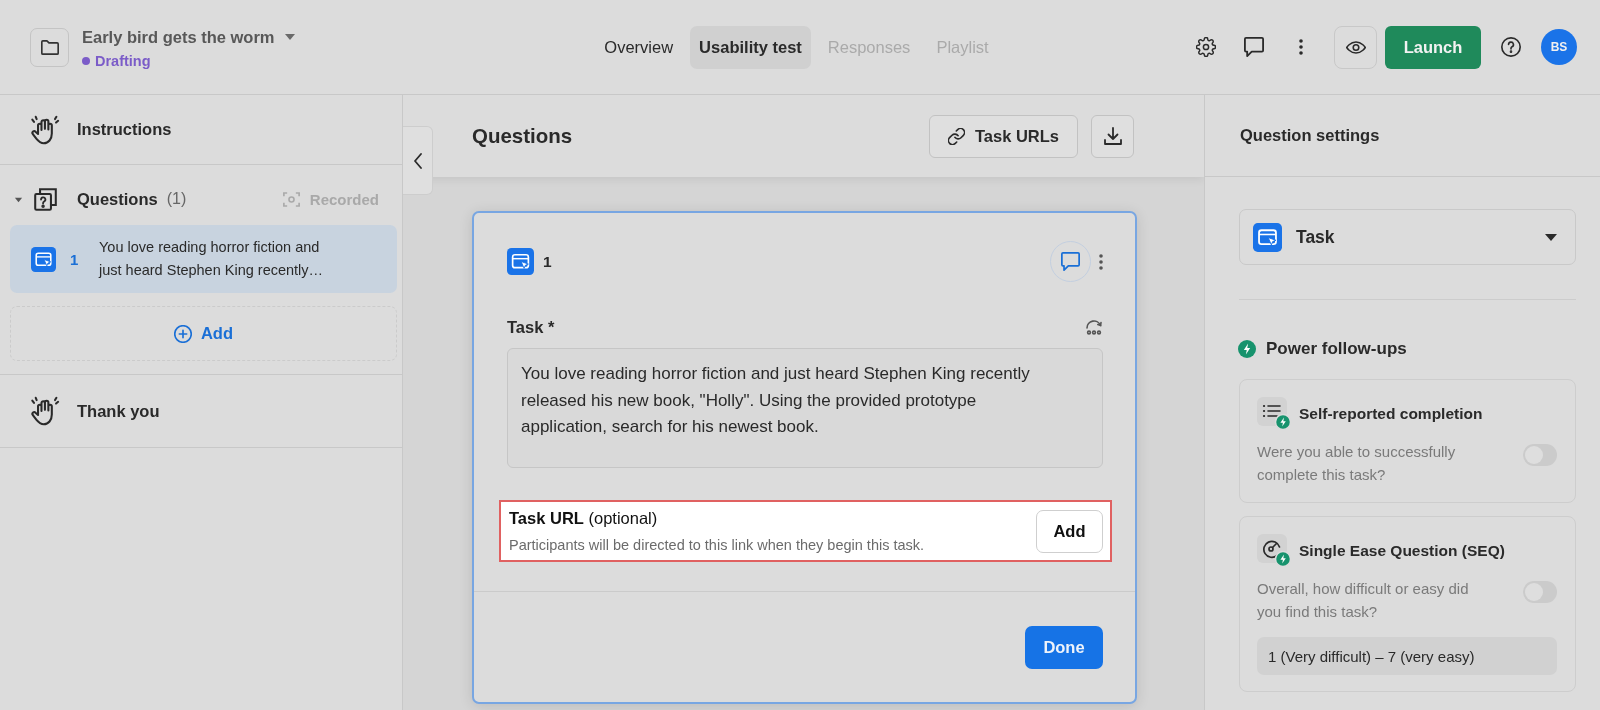 This screenshot has height=710, width=1600. I want to click on bolt-icon, so click(1247, 349).